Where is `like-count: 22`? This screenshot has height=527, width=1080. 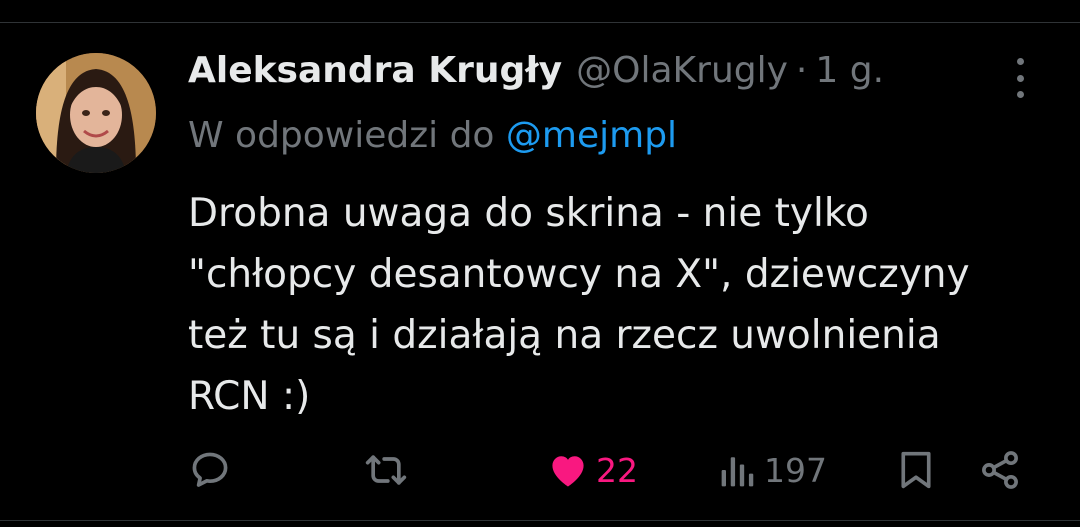 like-count: 22 is located at coordinates (617, 470).